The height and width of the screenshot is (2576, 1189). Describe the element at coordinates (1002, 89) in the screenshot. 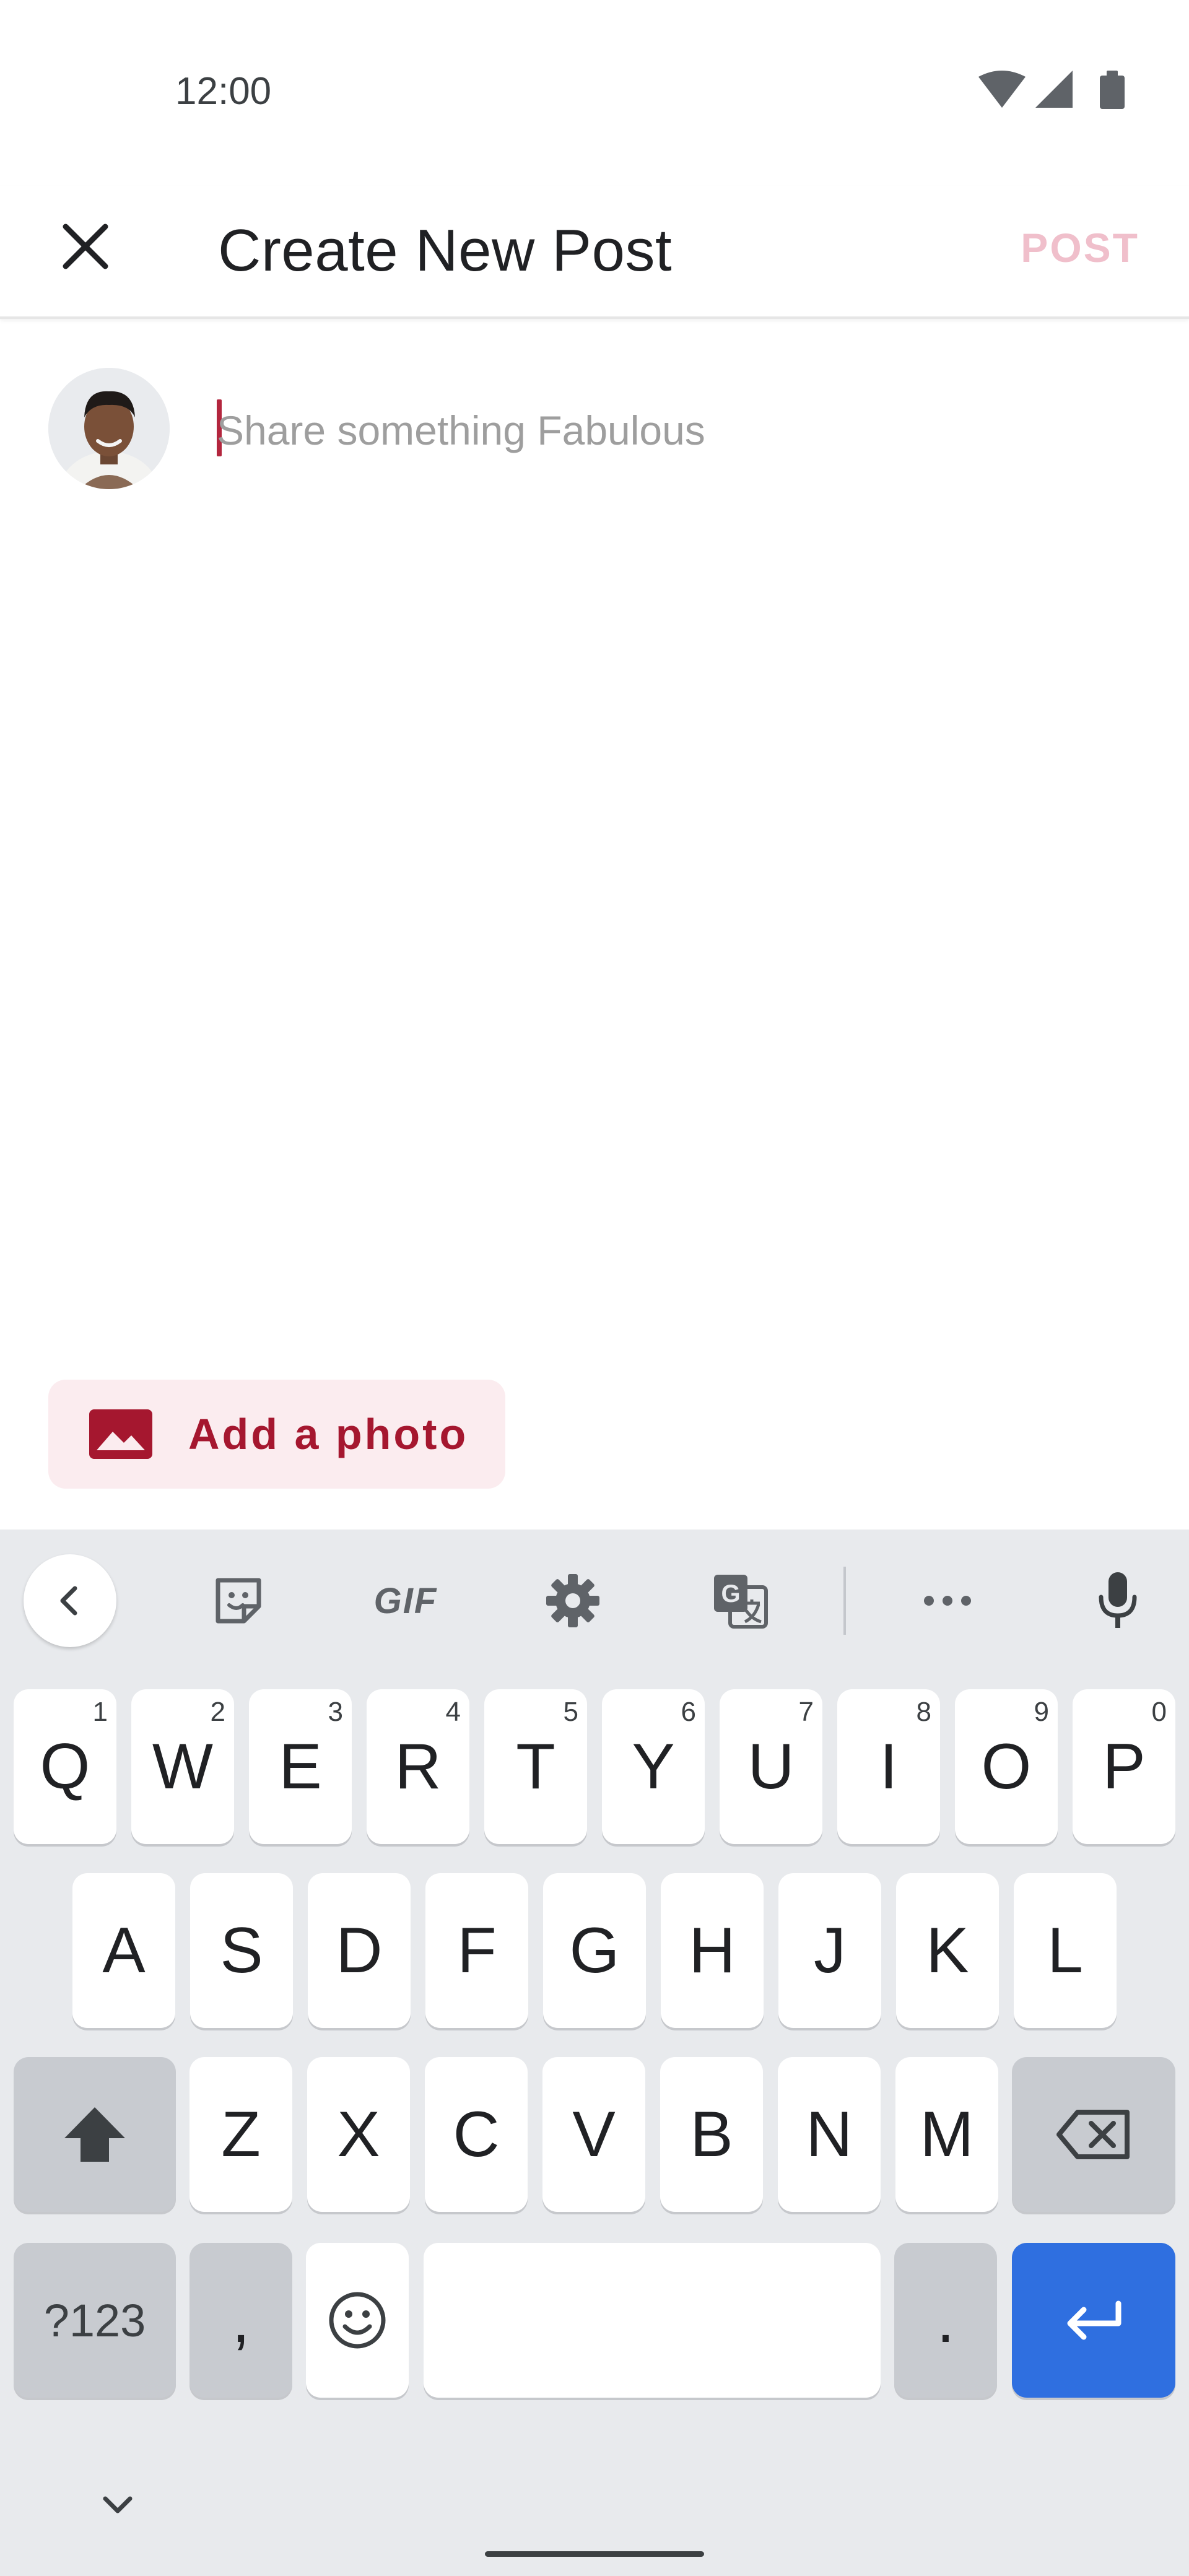

I see `wifi-icon` at that location.